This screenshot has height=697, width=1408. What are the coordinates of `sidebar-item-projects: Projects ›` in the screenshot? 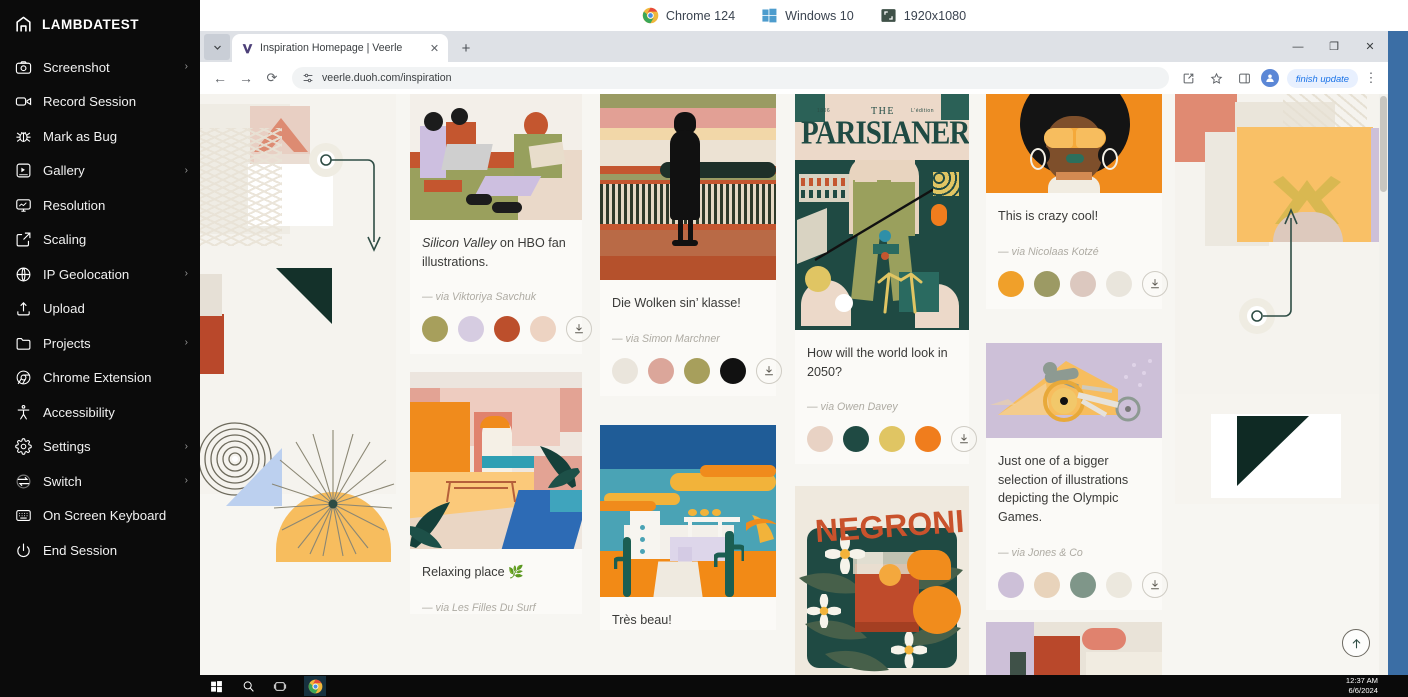 It's located at (100, 343).